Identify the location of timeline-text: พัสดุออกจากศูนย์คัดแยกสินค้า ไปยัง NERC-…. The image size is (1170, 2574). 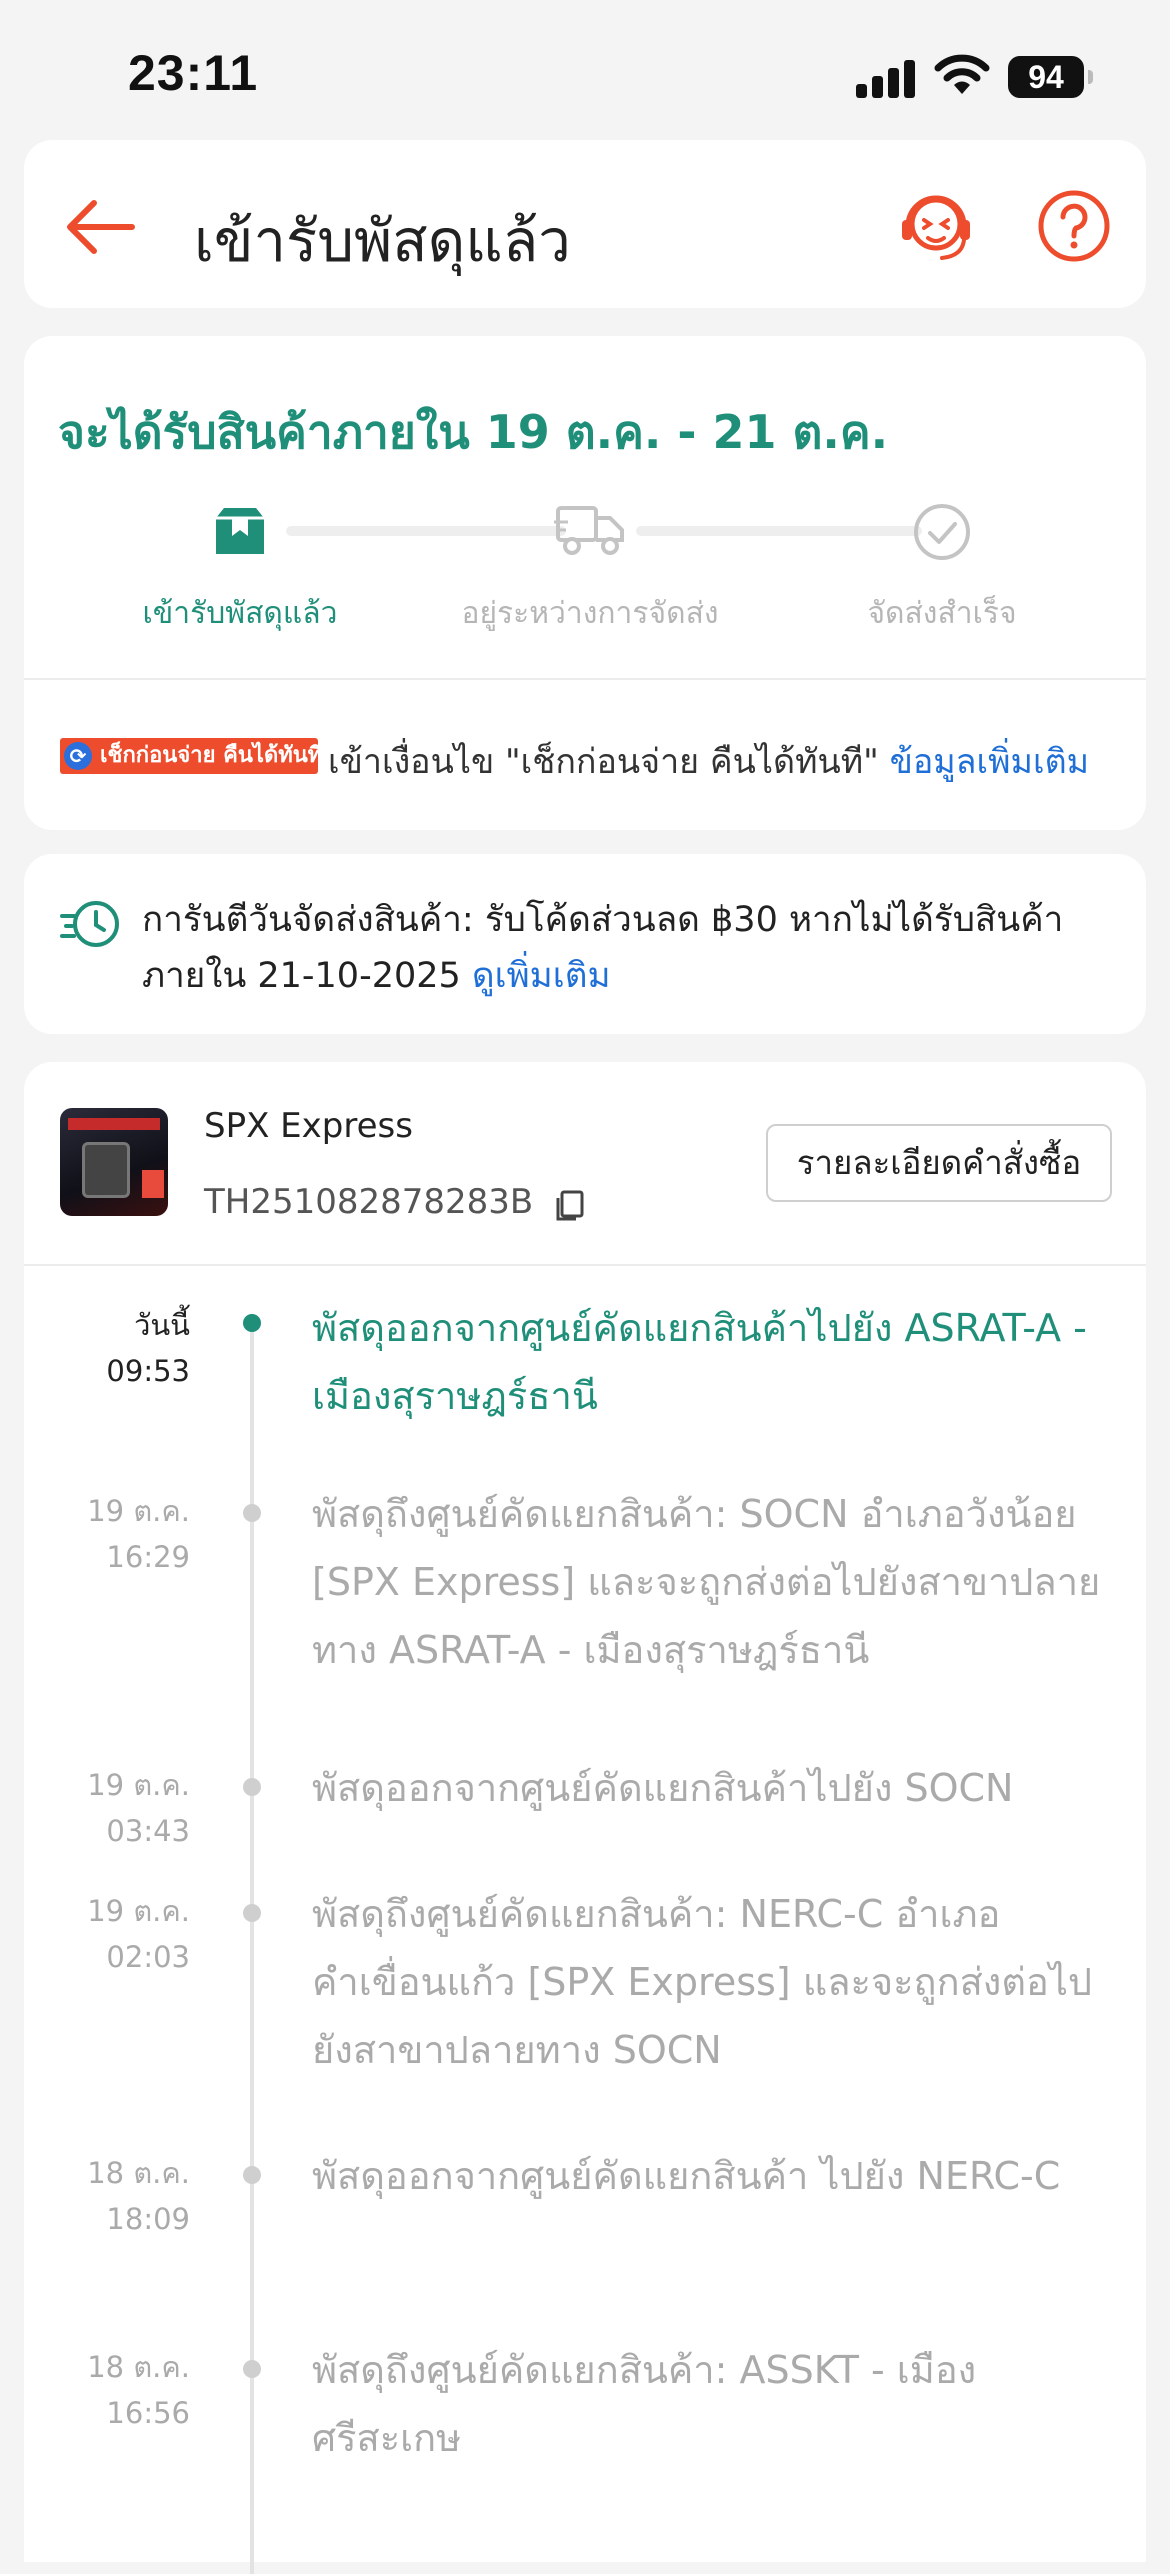
(686, 2176).